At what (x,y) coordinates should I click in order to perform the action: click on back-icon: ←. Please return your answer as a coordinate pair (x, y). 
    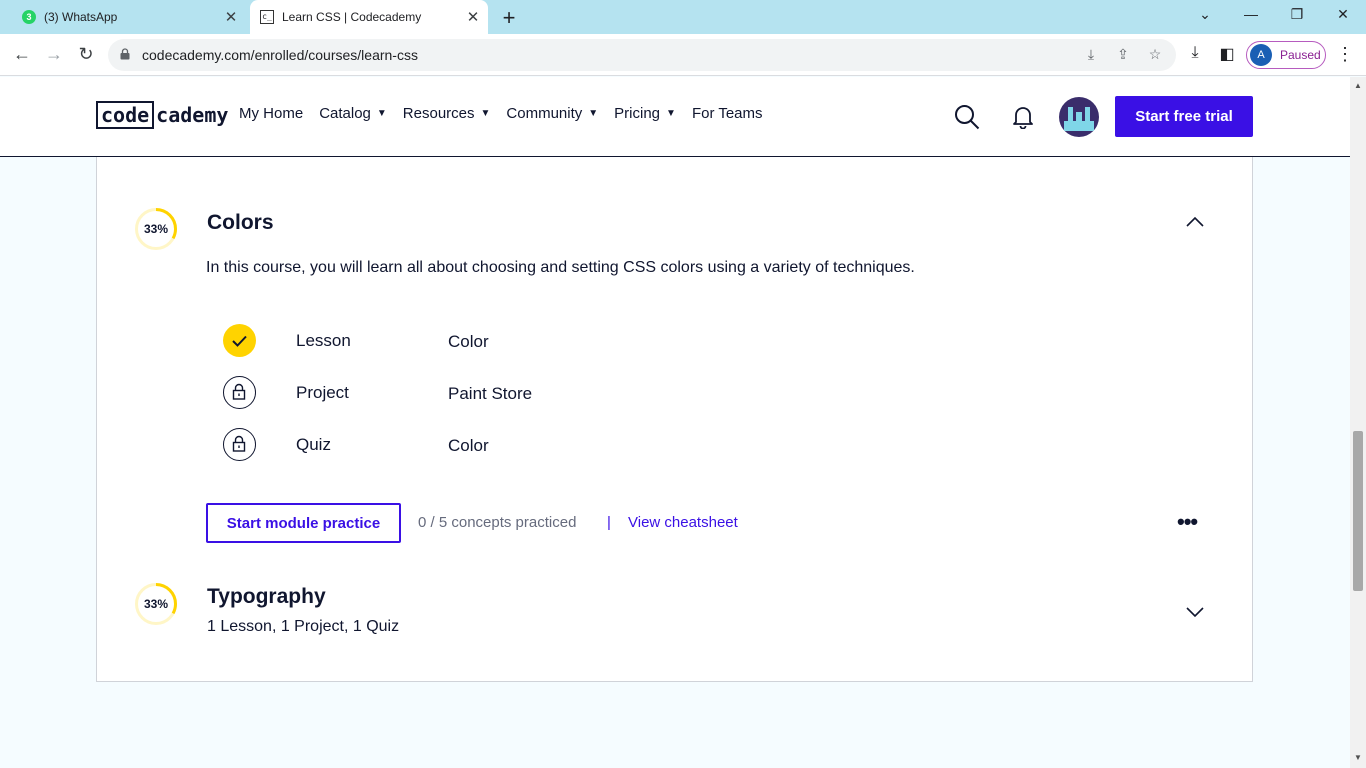
    Looking at the image, I should click on (22, 54).